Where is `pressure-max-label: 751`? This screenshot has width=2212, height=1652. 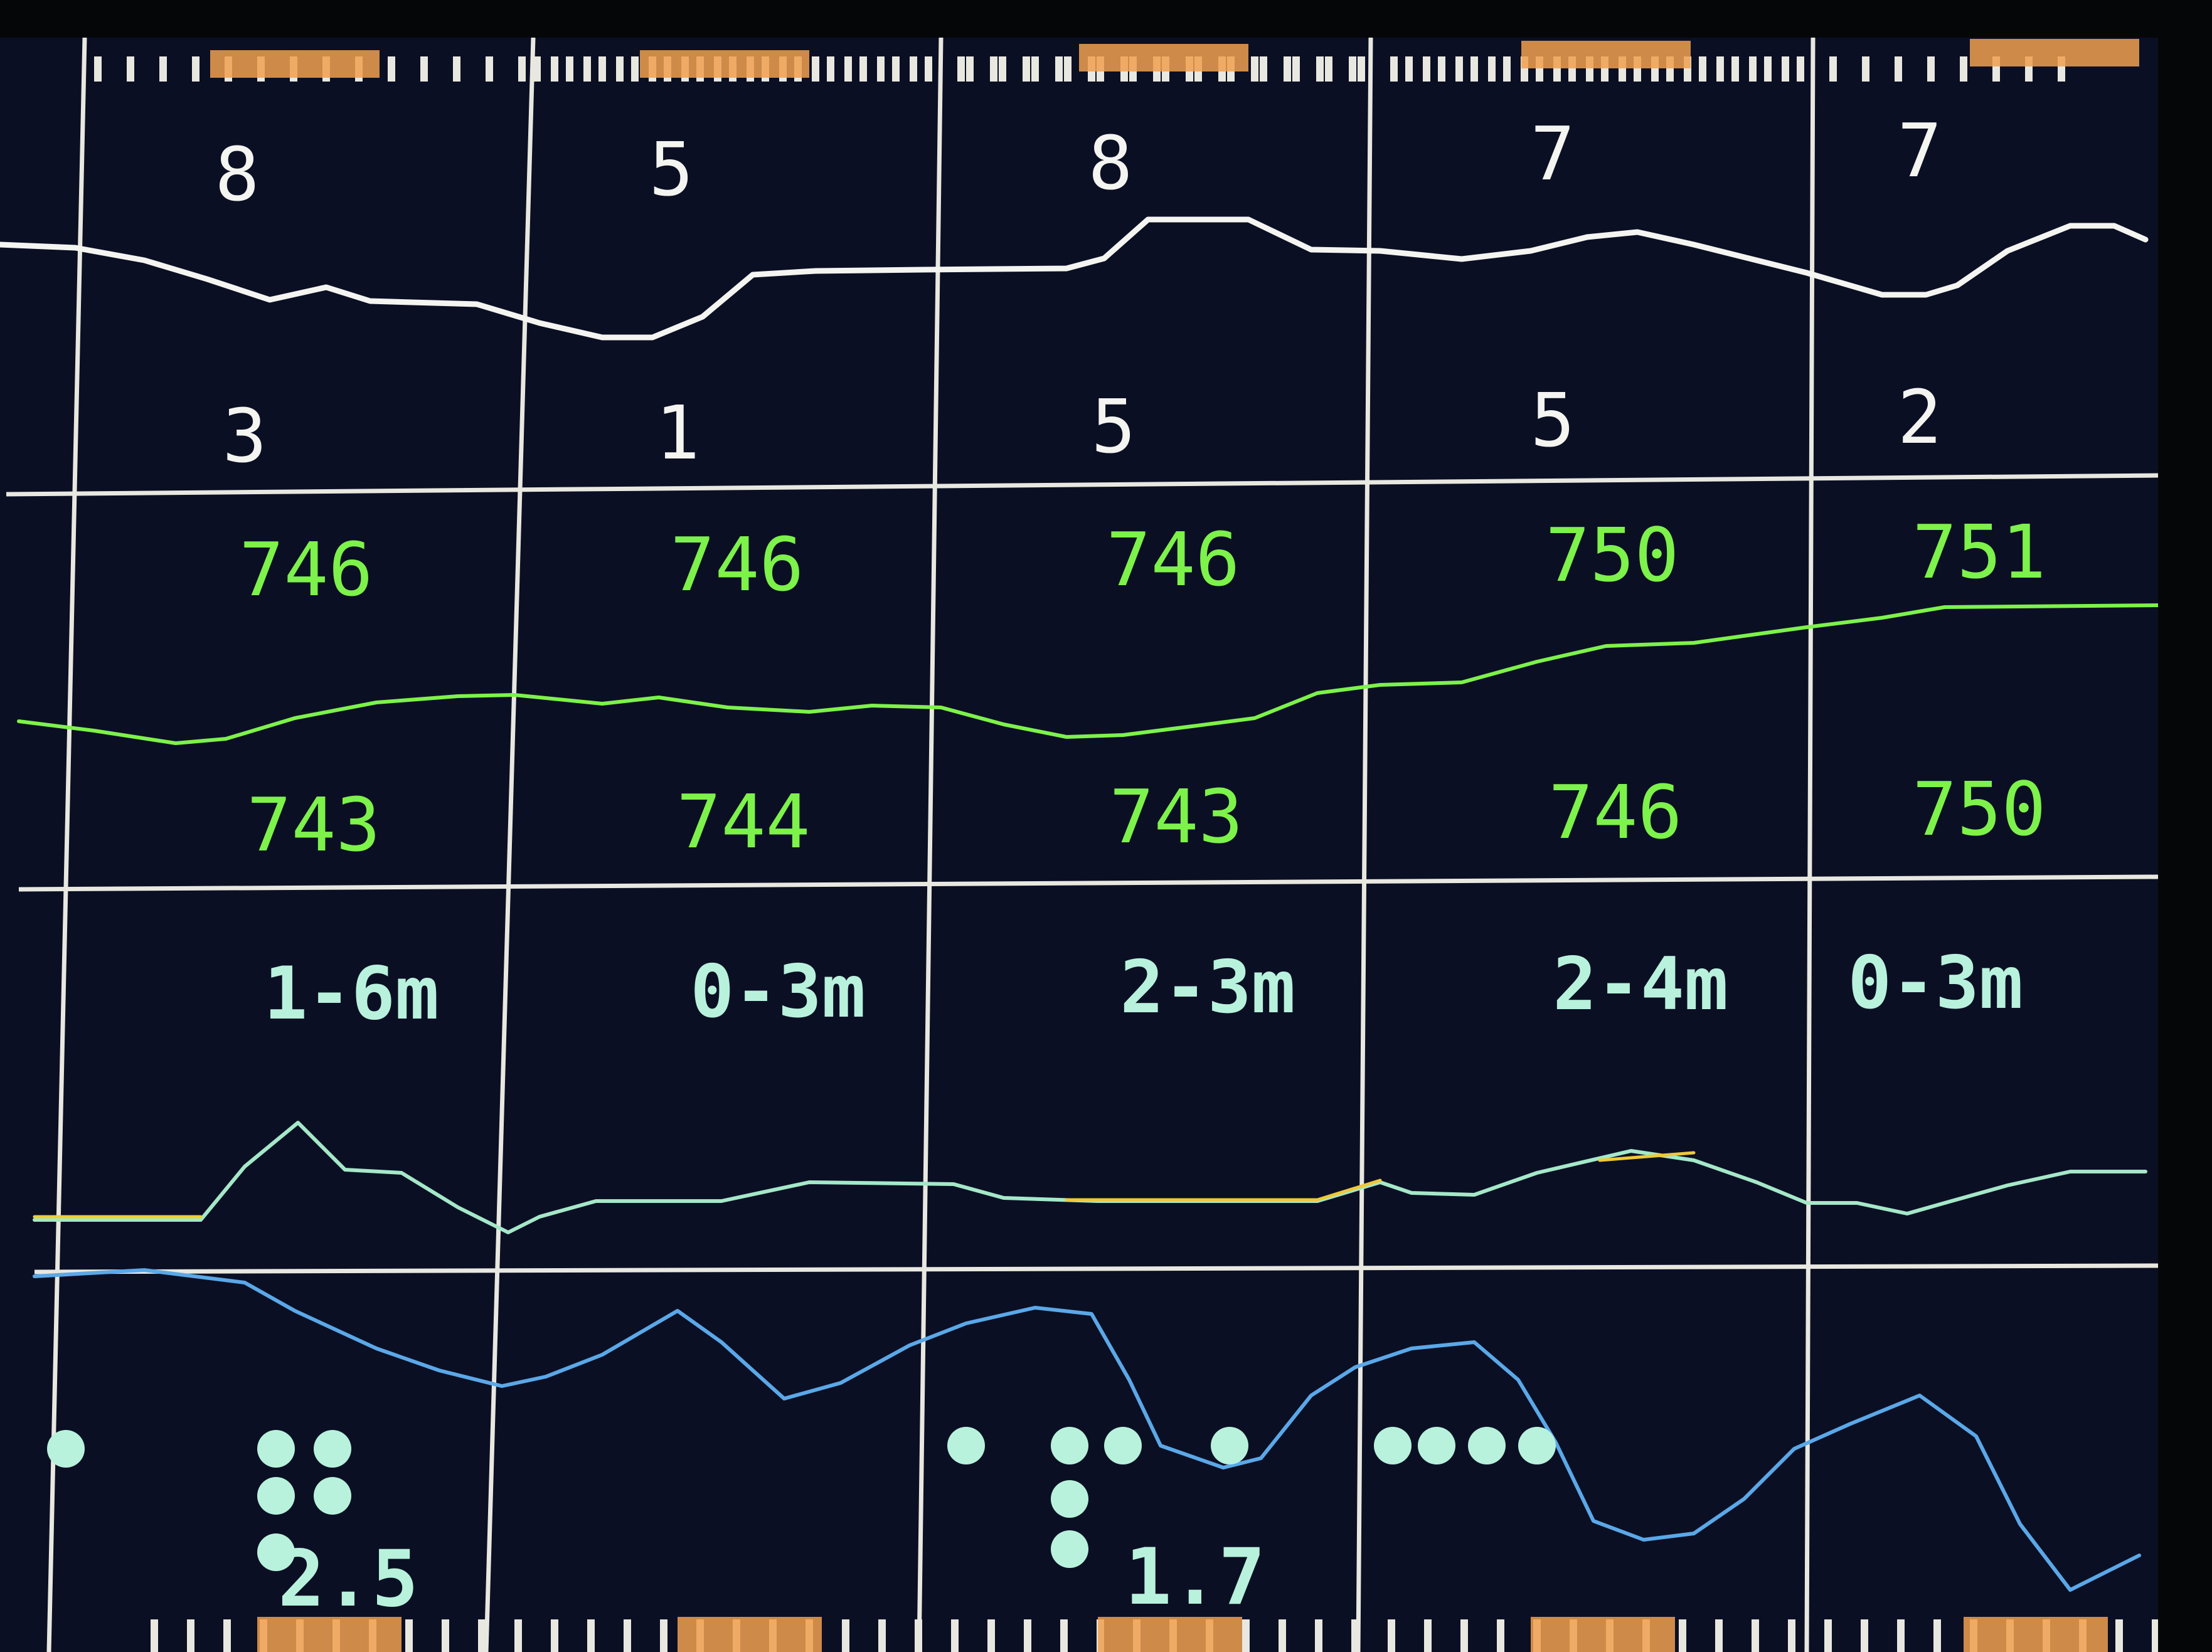
pressure-max-label: 751 is located at coordinates (1979, 552).